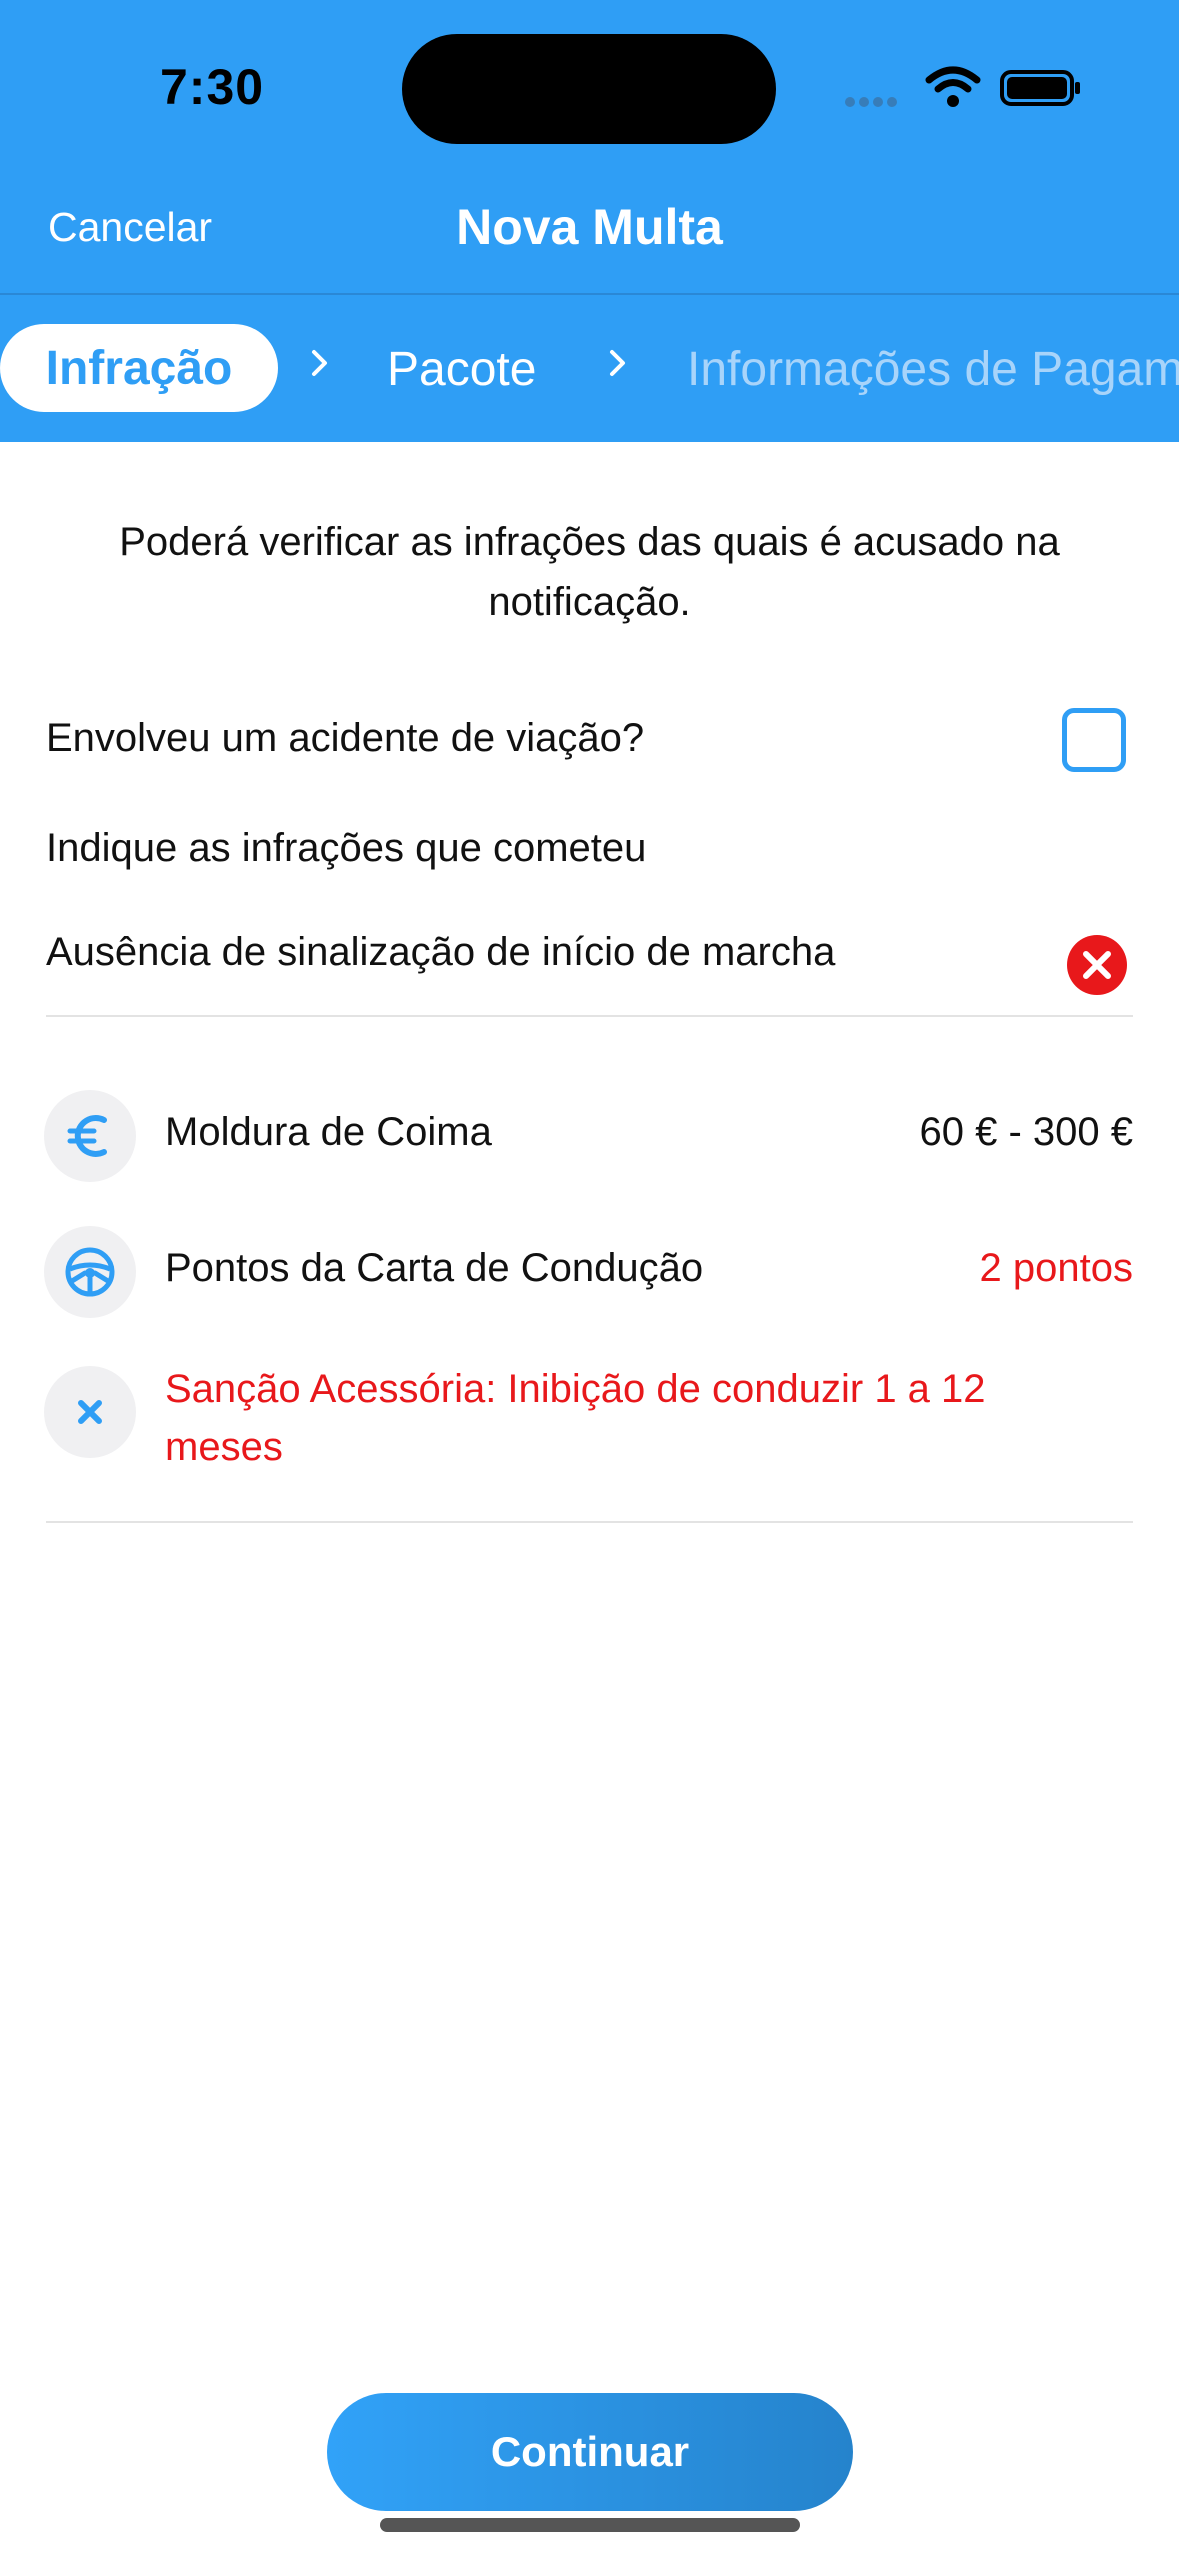 This screenshot has width=1179, height=2556. I want to click on step-infracao: Infração, so click(139, 368).